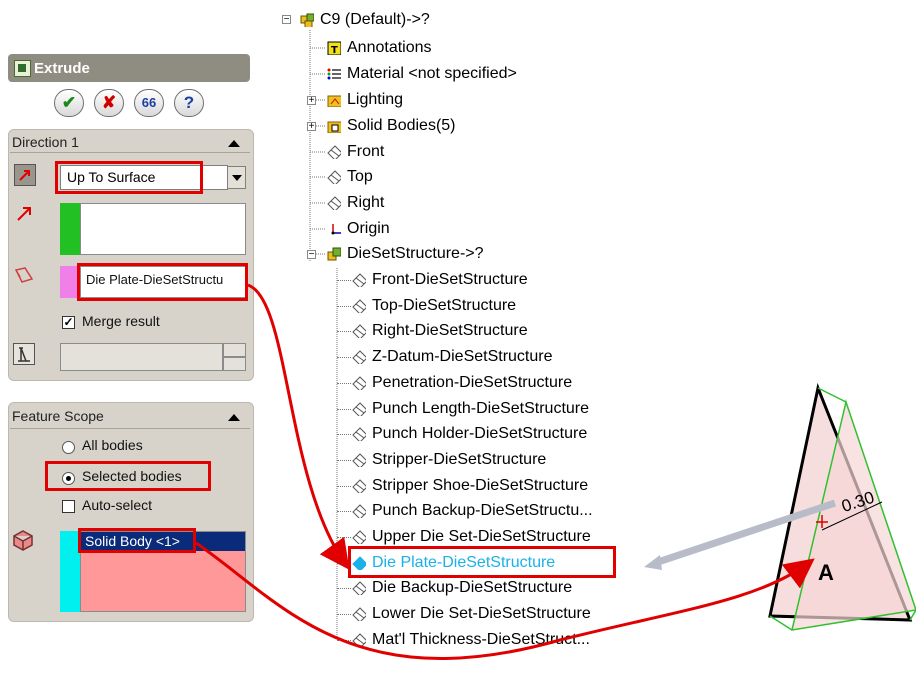 The height and width of the screenshot is (675, 916). I want to click on direction1-header-label: Direction 1, so click(45, 142).